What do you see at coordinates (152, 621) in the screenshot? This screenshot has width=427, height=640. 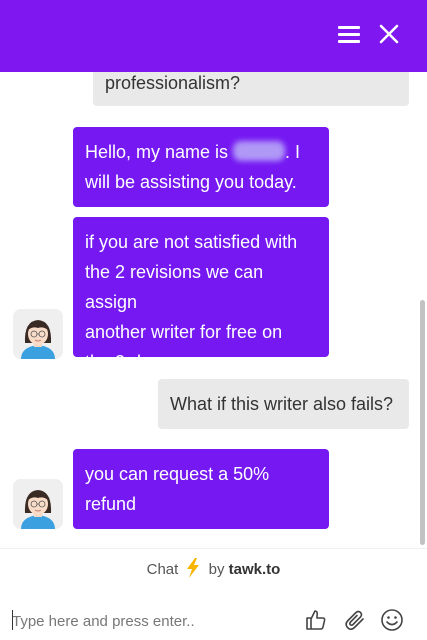 I see `message-input` at bounding box center [152, 621].